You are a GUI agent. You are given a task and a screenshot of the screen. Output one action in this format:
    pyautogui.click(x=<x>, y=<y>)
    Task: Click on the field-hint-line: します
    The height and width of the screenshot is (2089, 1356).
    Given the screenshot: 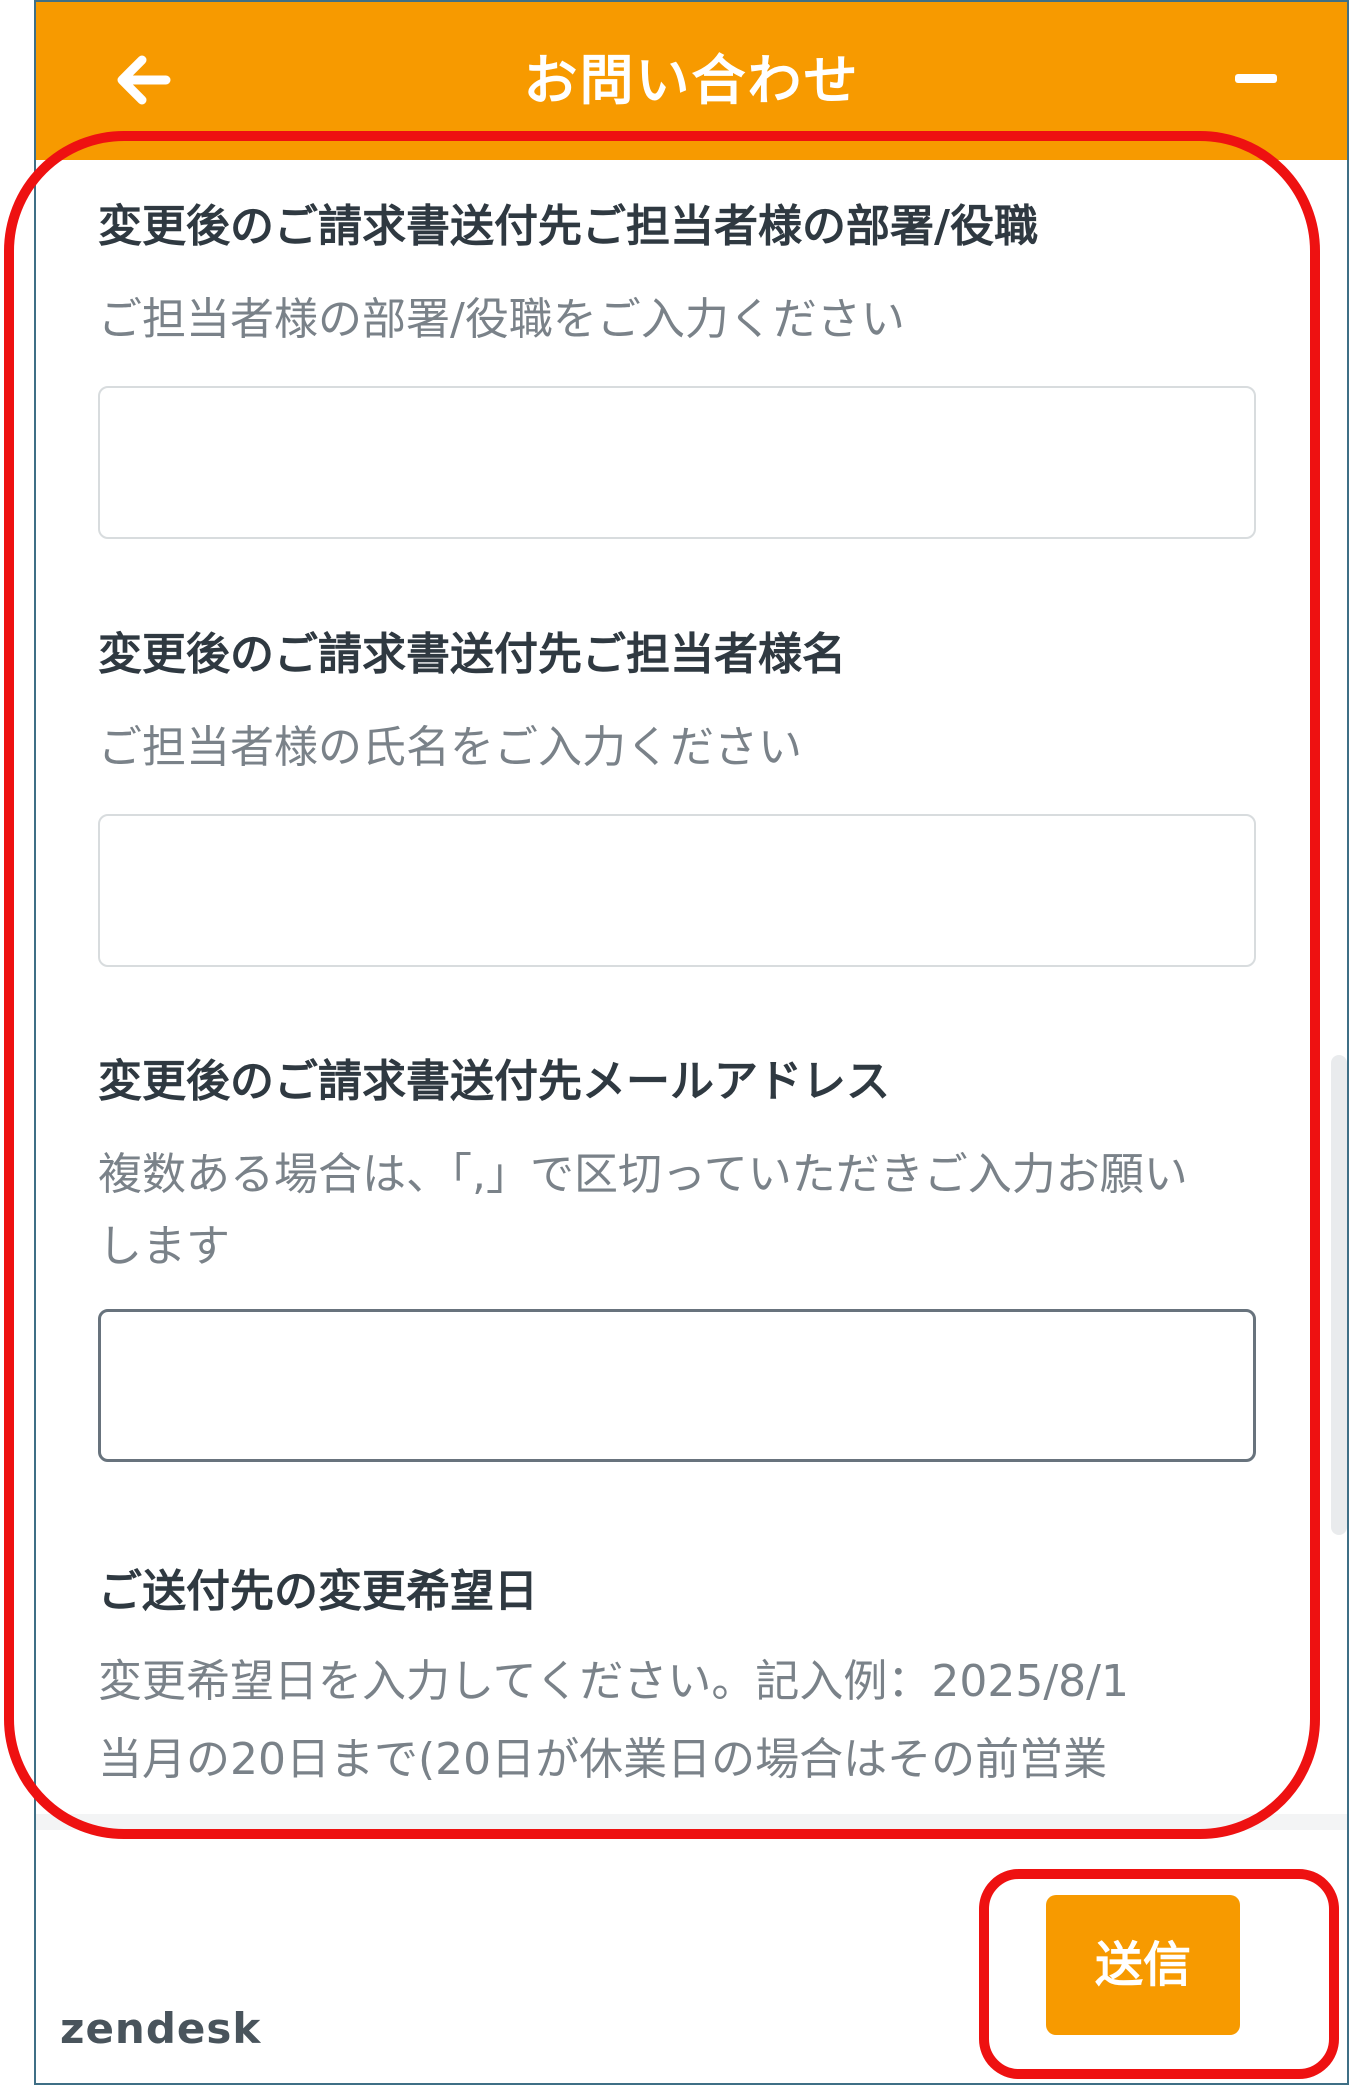 What is the action you would take?
    pyautogui.click(x=164, y=1246)
    